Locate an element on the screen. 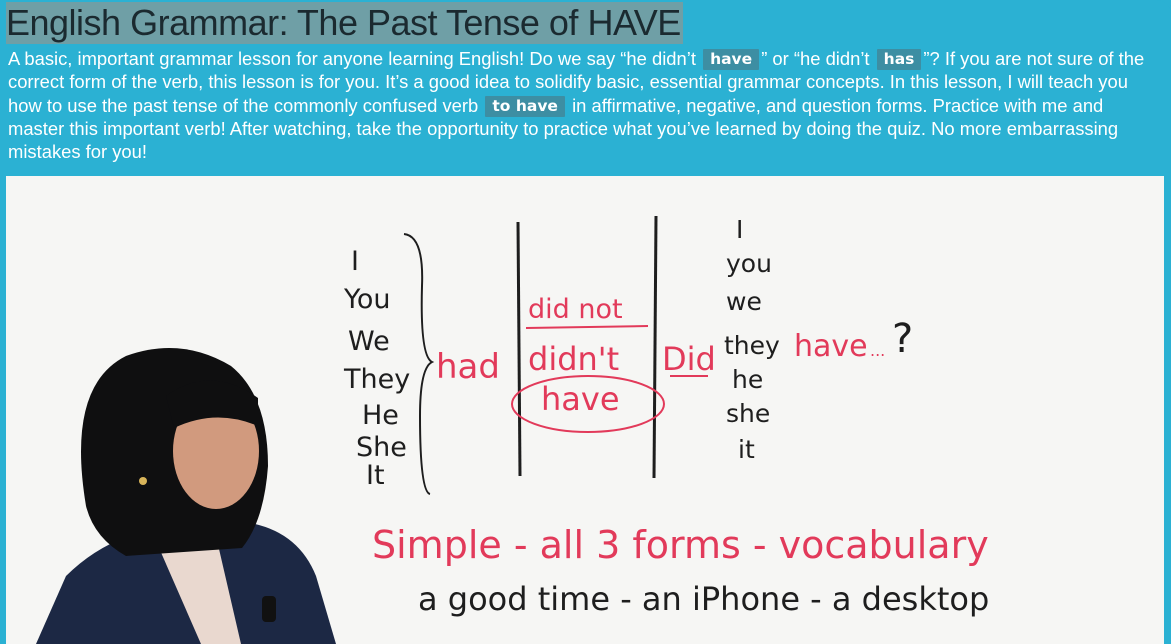 This screenshot has width=1171, height=644. pronoun-left: He is located at coordinates (380, 415).